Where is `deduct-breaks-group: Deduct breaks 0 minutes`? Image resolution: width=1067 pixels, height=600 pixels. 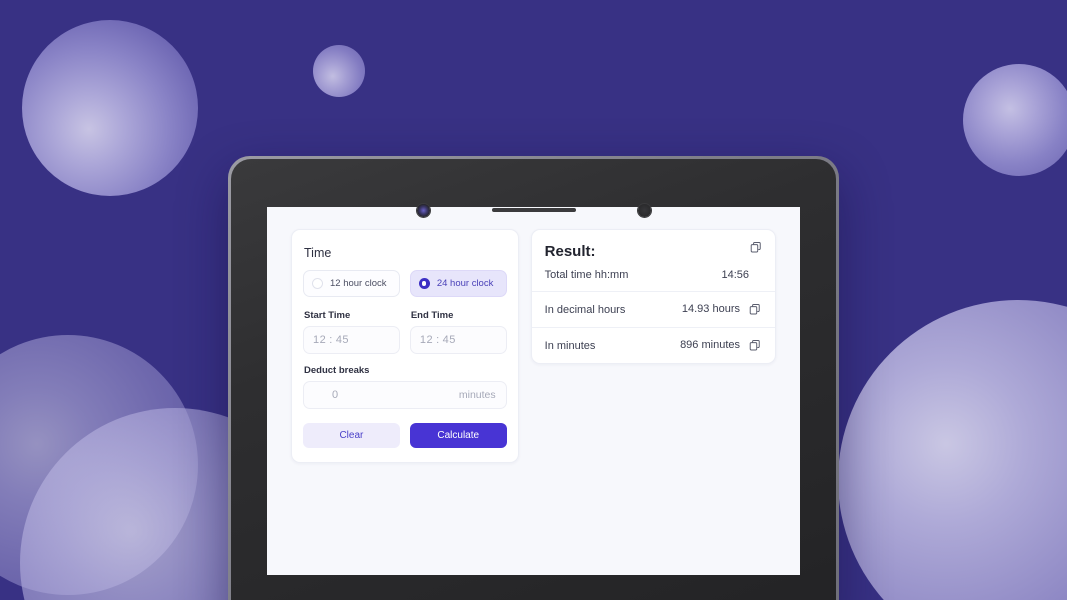
deduct-breaks-group: Deduct breaks 0 minutes is located at coordinates (405, 387).